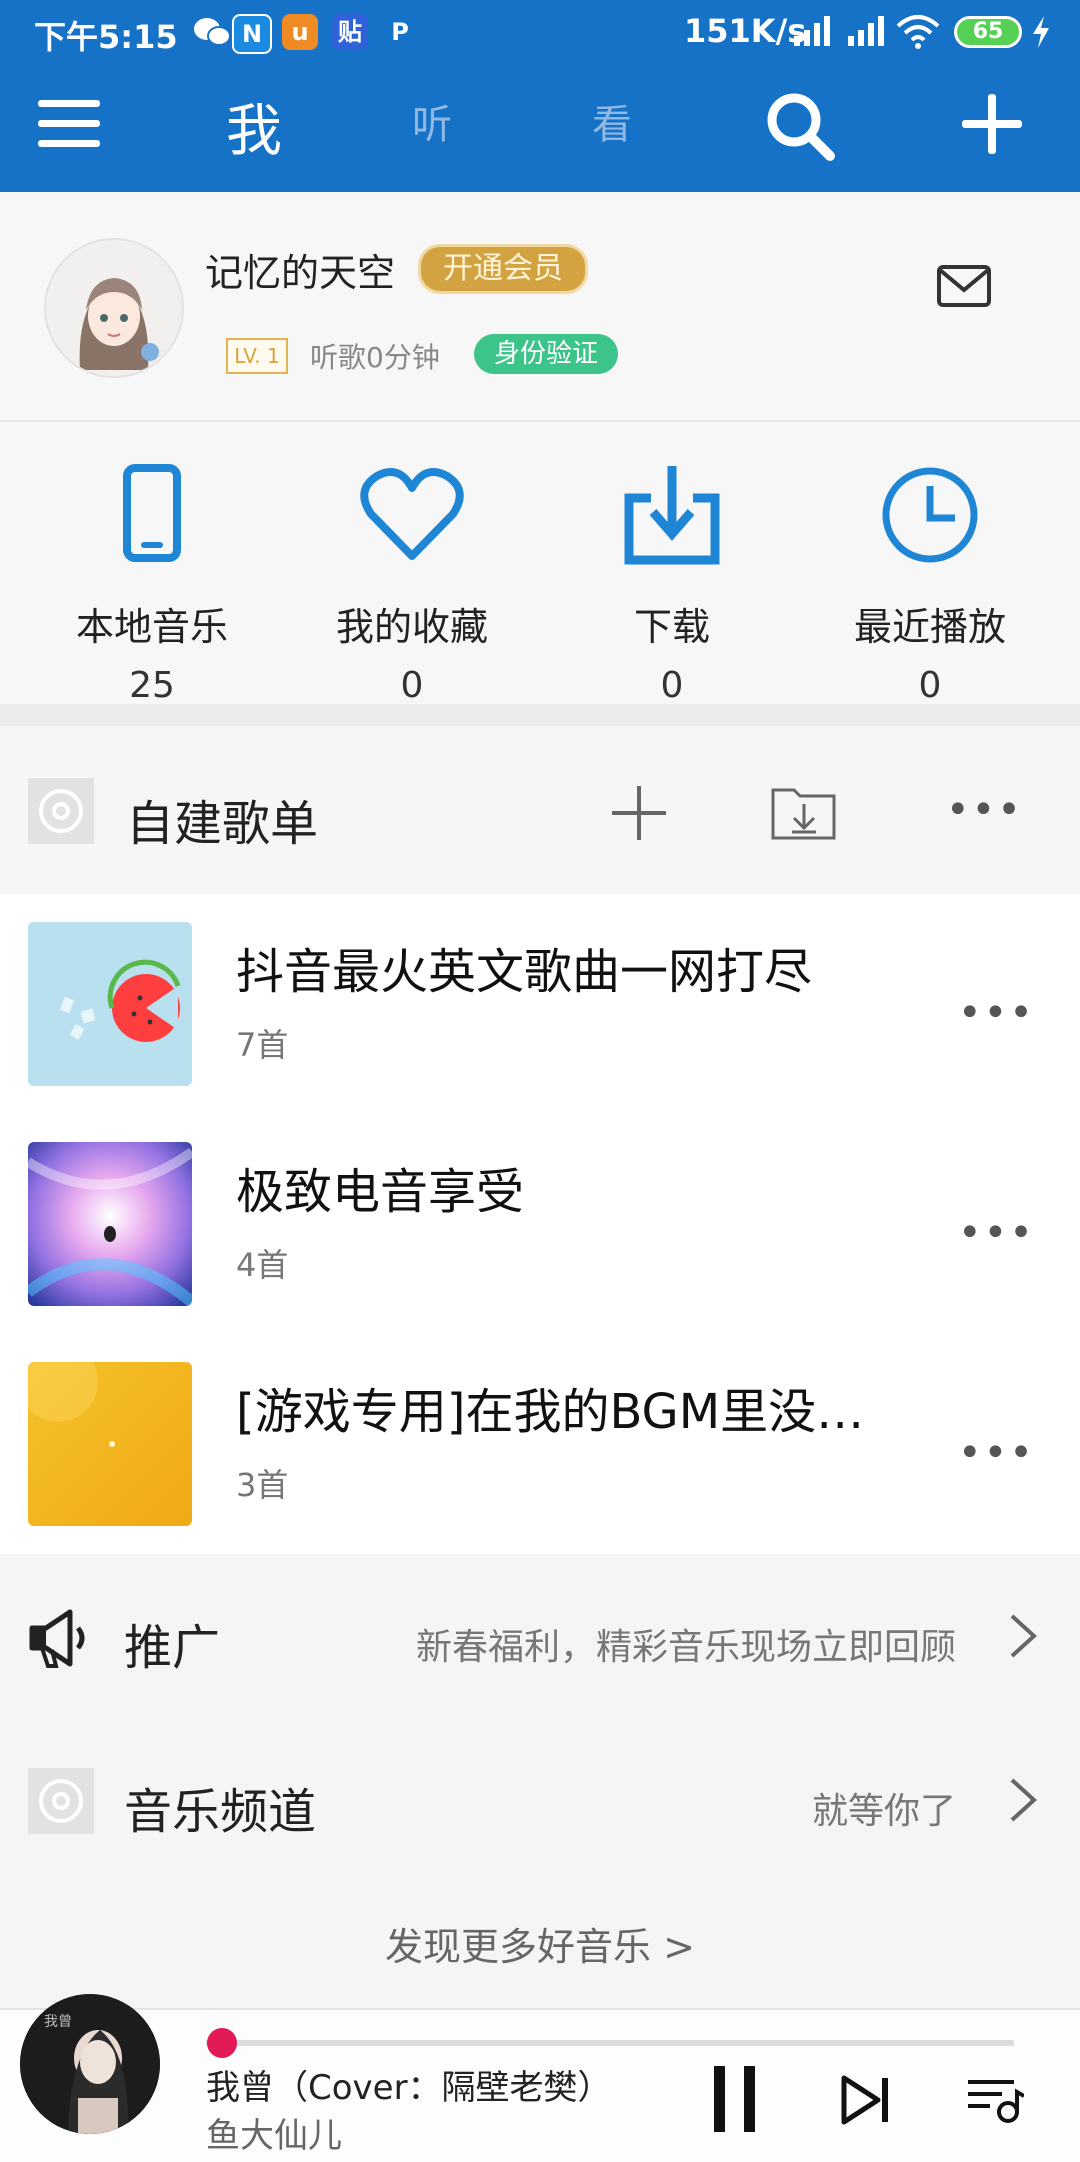 The image size is (1080, 2162). Describe the element at coordinates (995, 2100) in the screenshot. I see `playlist-queue-icon` at that location.